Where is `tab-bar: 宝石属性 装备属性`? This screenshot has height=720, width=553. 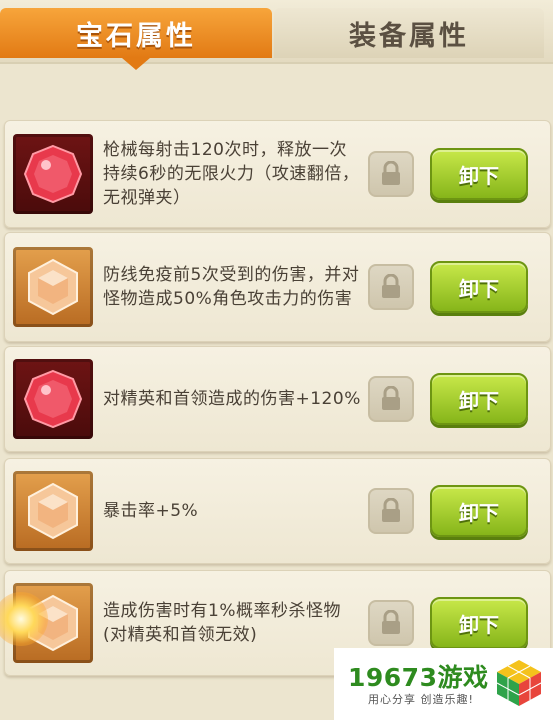
tab-bar: 宝石属性 装备属性 is located at coordinates (276, 35).